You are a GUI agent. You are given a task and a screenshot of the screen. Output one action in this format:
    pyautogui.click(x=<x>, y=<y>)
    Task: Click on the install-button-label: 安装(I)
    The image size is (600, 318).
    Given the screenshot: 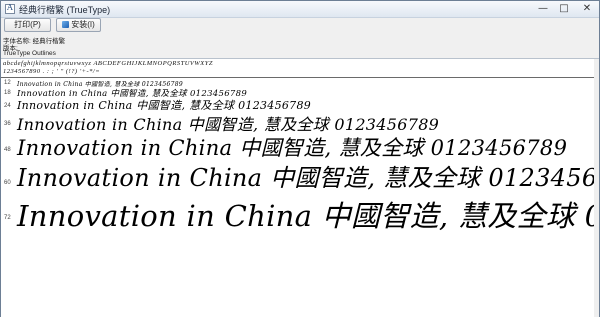 What is the action you would take?
    pyautogui.click(x=83, y=24)
    